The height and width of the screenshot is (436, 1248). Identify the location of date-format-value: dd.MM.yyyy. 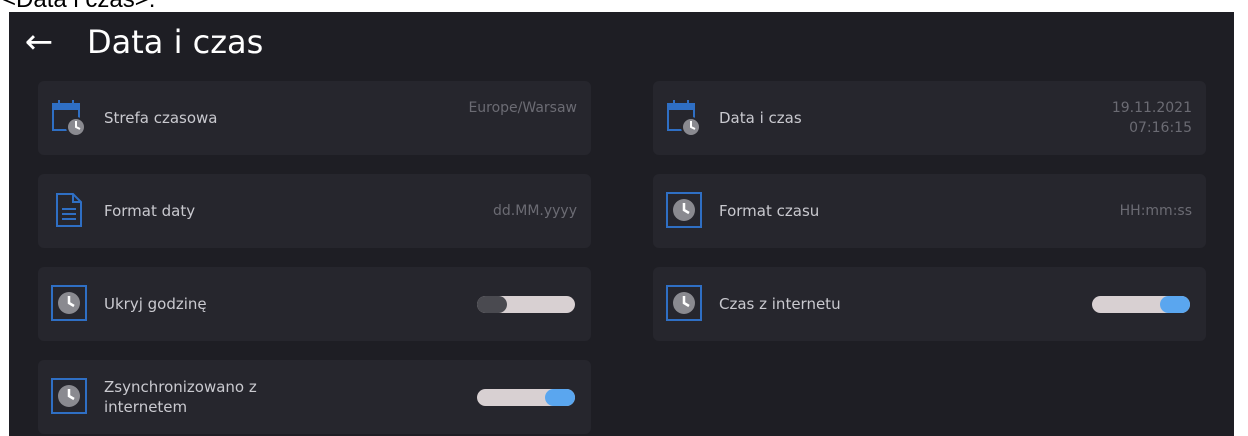
(535, 211).